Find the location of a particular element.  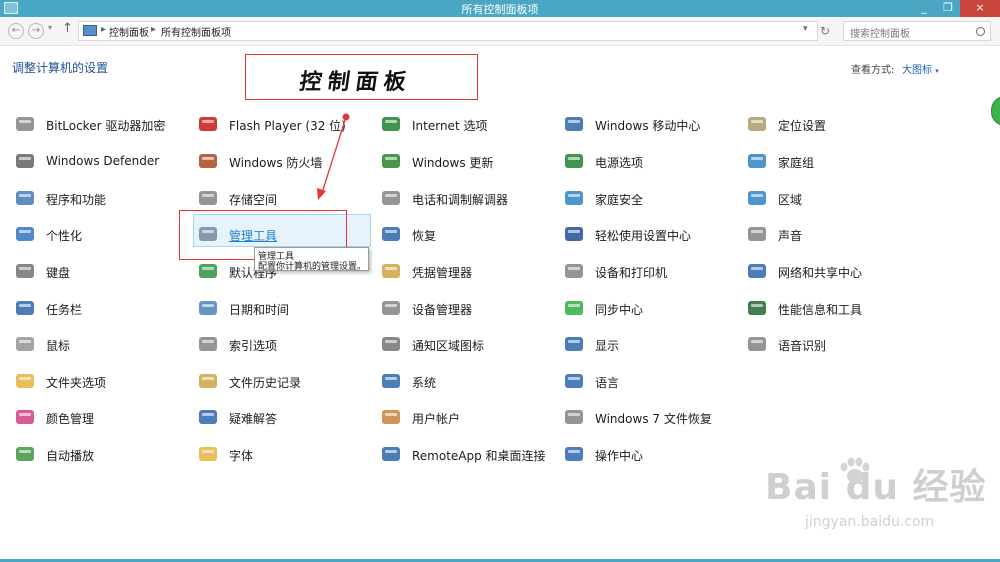

forward-button: → is located at coordinates (36, 31).